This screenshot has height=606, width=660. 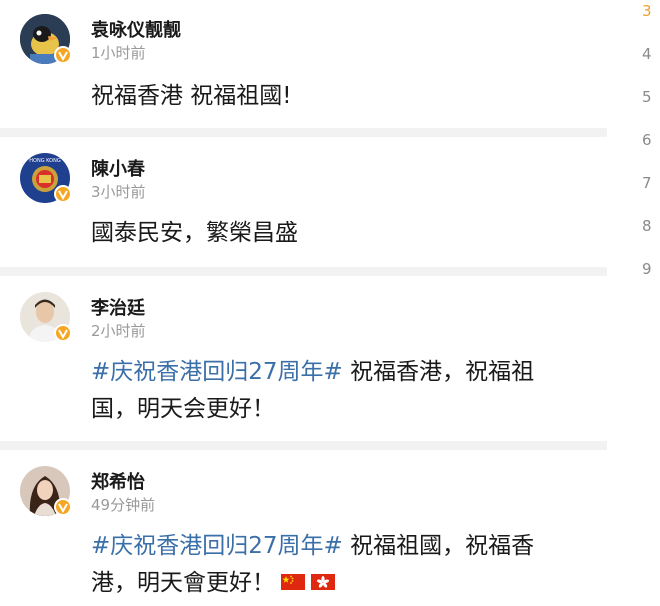 I want to click on hong-kong-flag-icon, so click(x=323, y=583).